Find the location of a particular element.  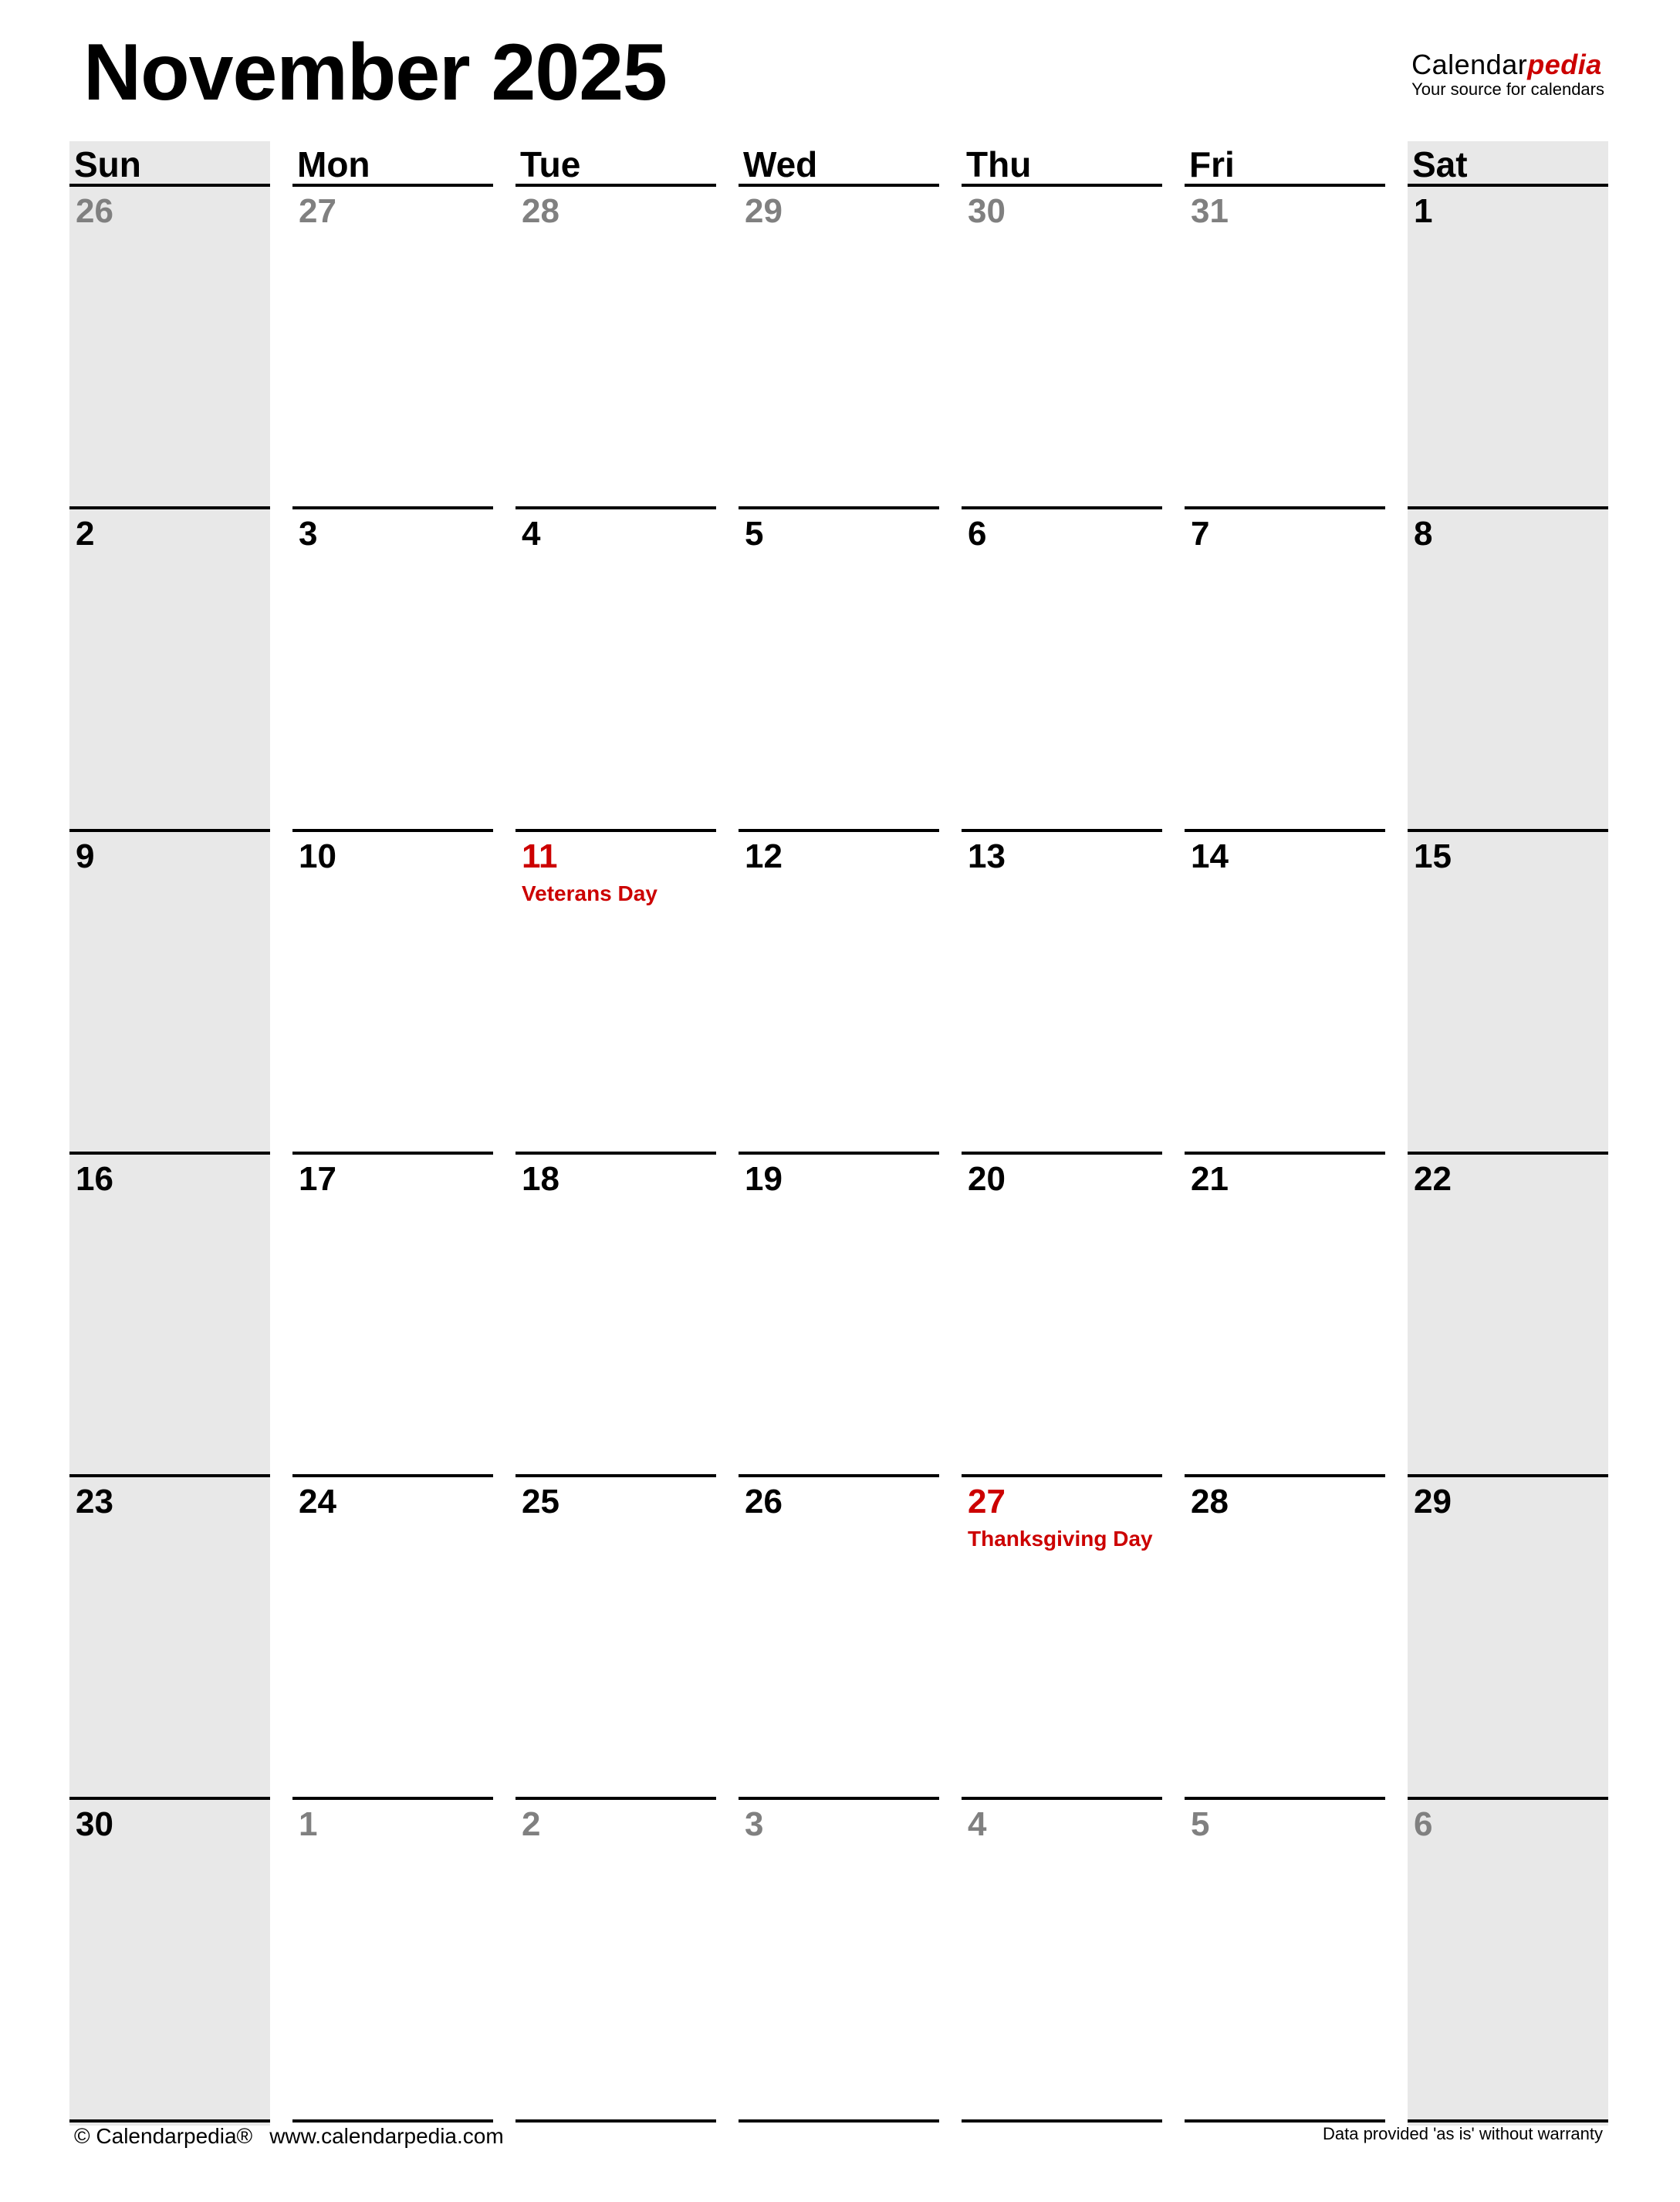

footer-left: © Calendarpedia® www.calendarpedia.com is located at coordinates (289, 2136).